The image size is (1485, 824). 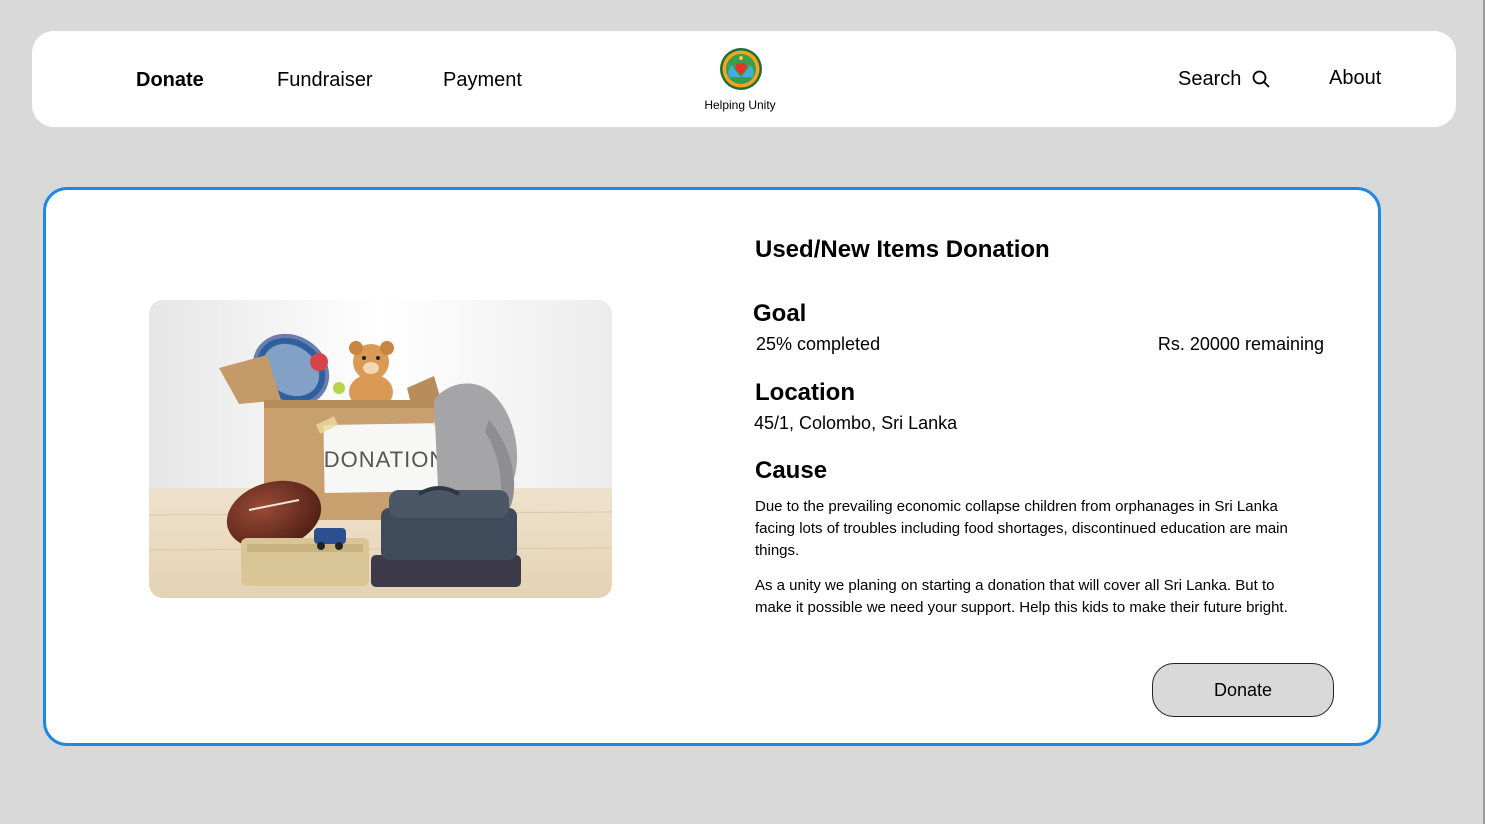 What do you see at coordinates (818, 344) in the screenshot?
I see `goal-progress-text: 25% completed` at bounding box center [818, 344].